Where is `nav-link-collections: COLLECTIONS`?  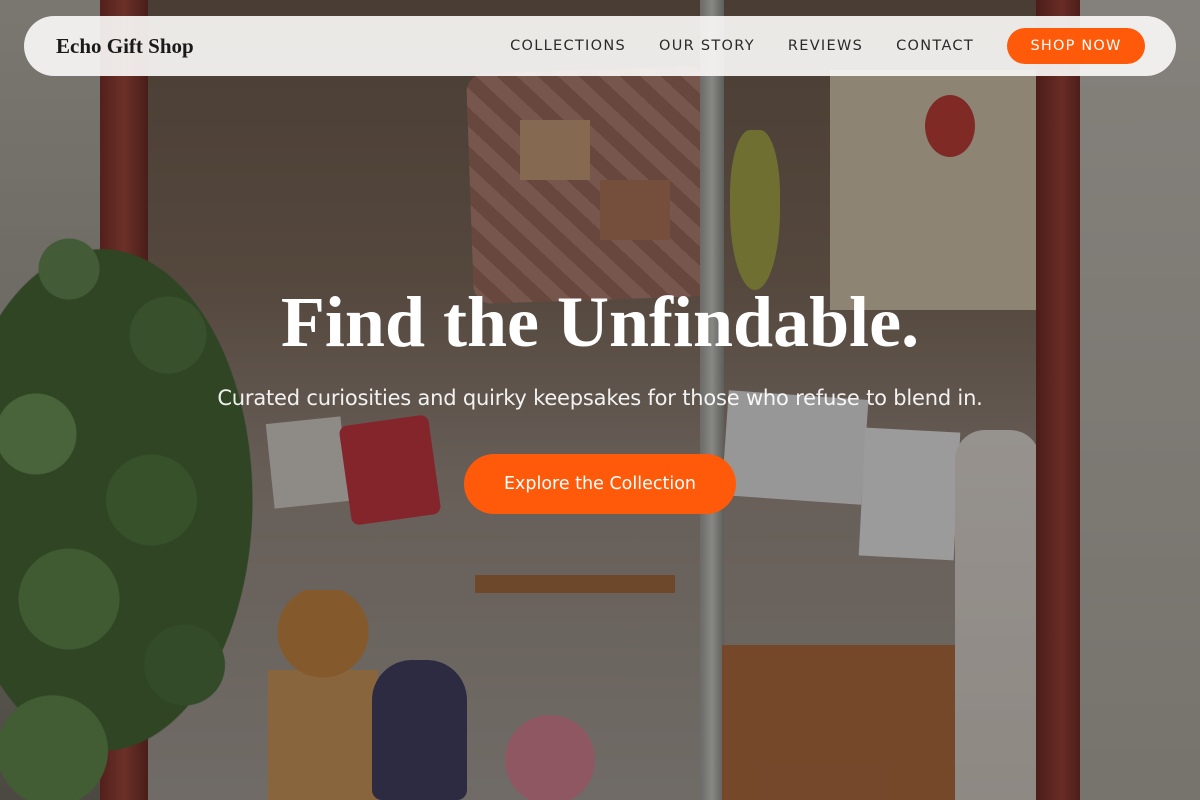
nav-link-collections: COLLECTIONS is located at coordinates (568, 46).